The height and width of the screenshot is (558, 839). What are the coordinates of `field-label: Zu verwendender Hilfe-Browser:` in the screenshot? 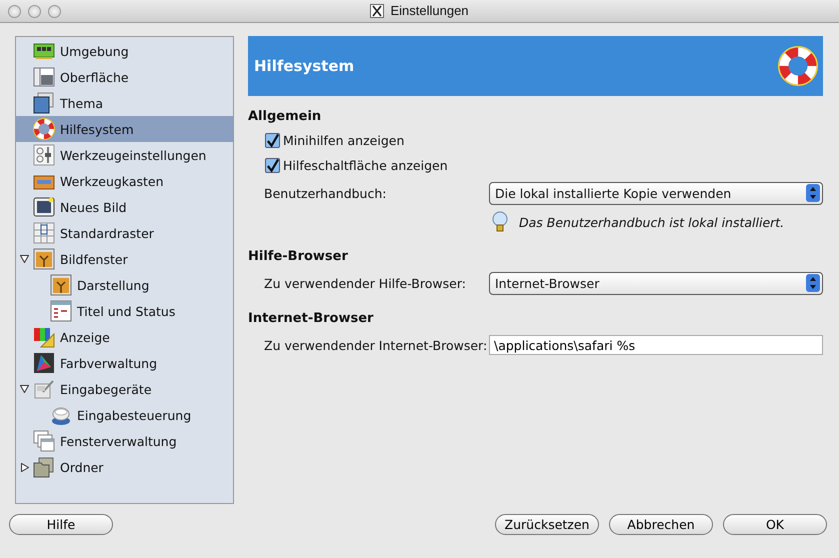 It's located at (365, 283).